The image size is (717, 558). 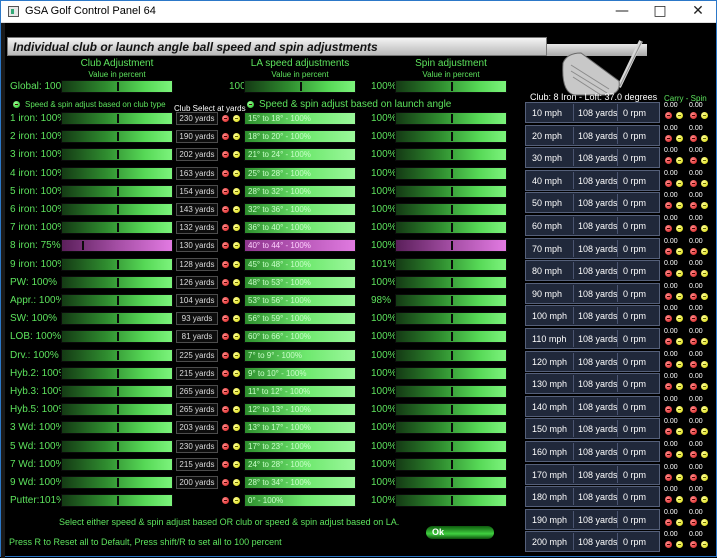 I want to click on maximize-icon: □, so click(x=660, y=11).